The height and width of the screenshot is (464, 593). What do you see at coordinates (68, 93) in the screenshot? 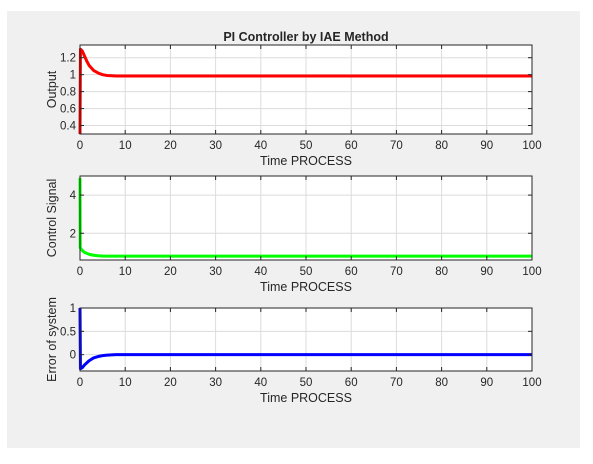
I see `y-tick-label: 0.8` at bounding box center [68, 93].